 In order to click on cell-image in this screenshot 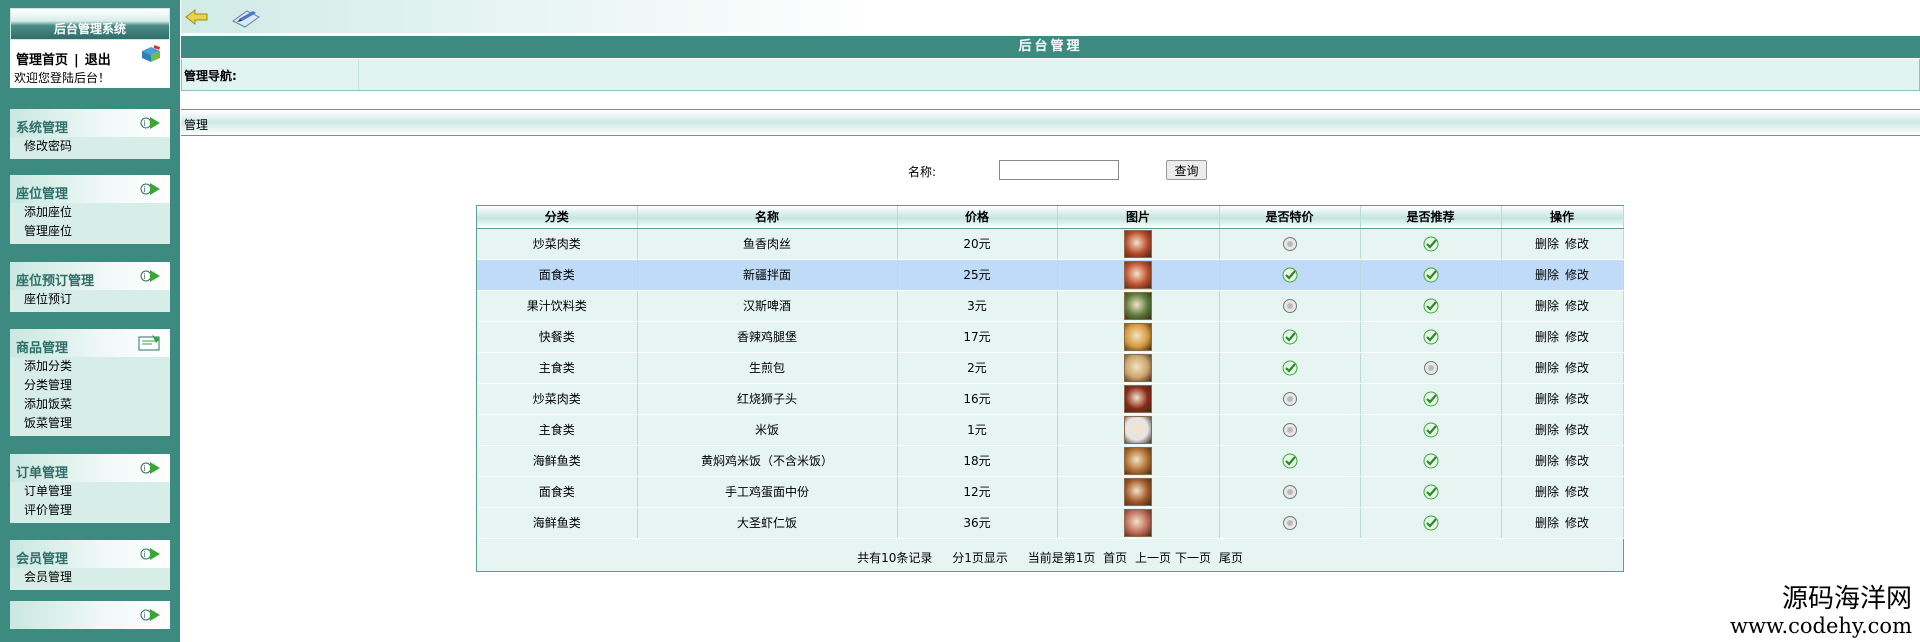, I will do `click(1138, 399)`.